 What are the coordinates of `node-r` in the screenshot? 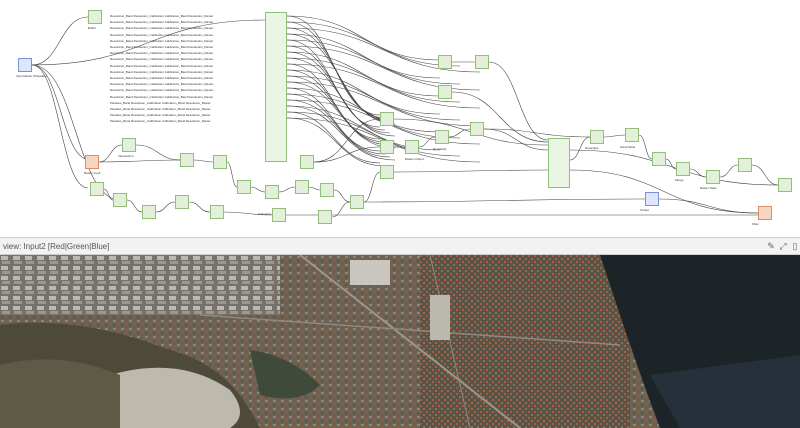 It's located at (387, 119).